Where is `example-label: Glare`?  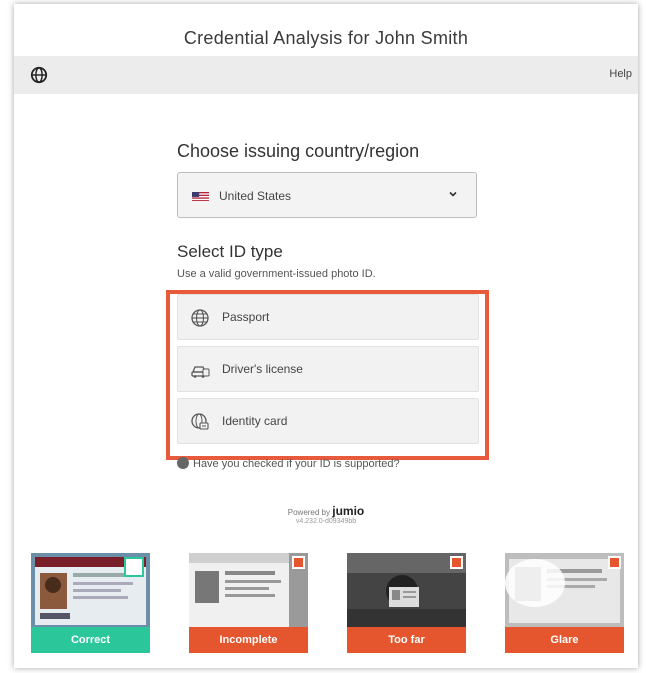
example-label: Glare is located at coordinates (564, 640).